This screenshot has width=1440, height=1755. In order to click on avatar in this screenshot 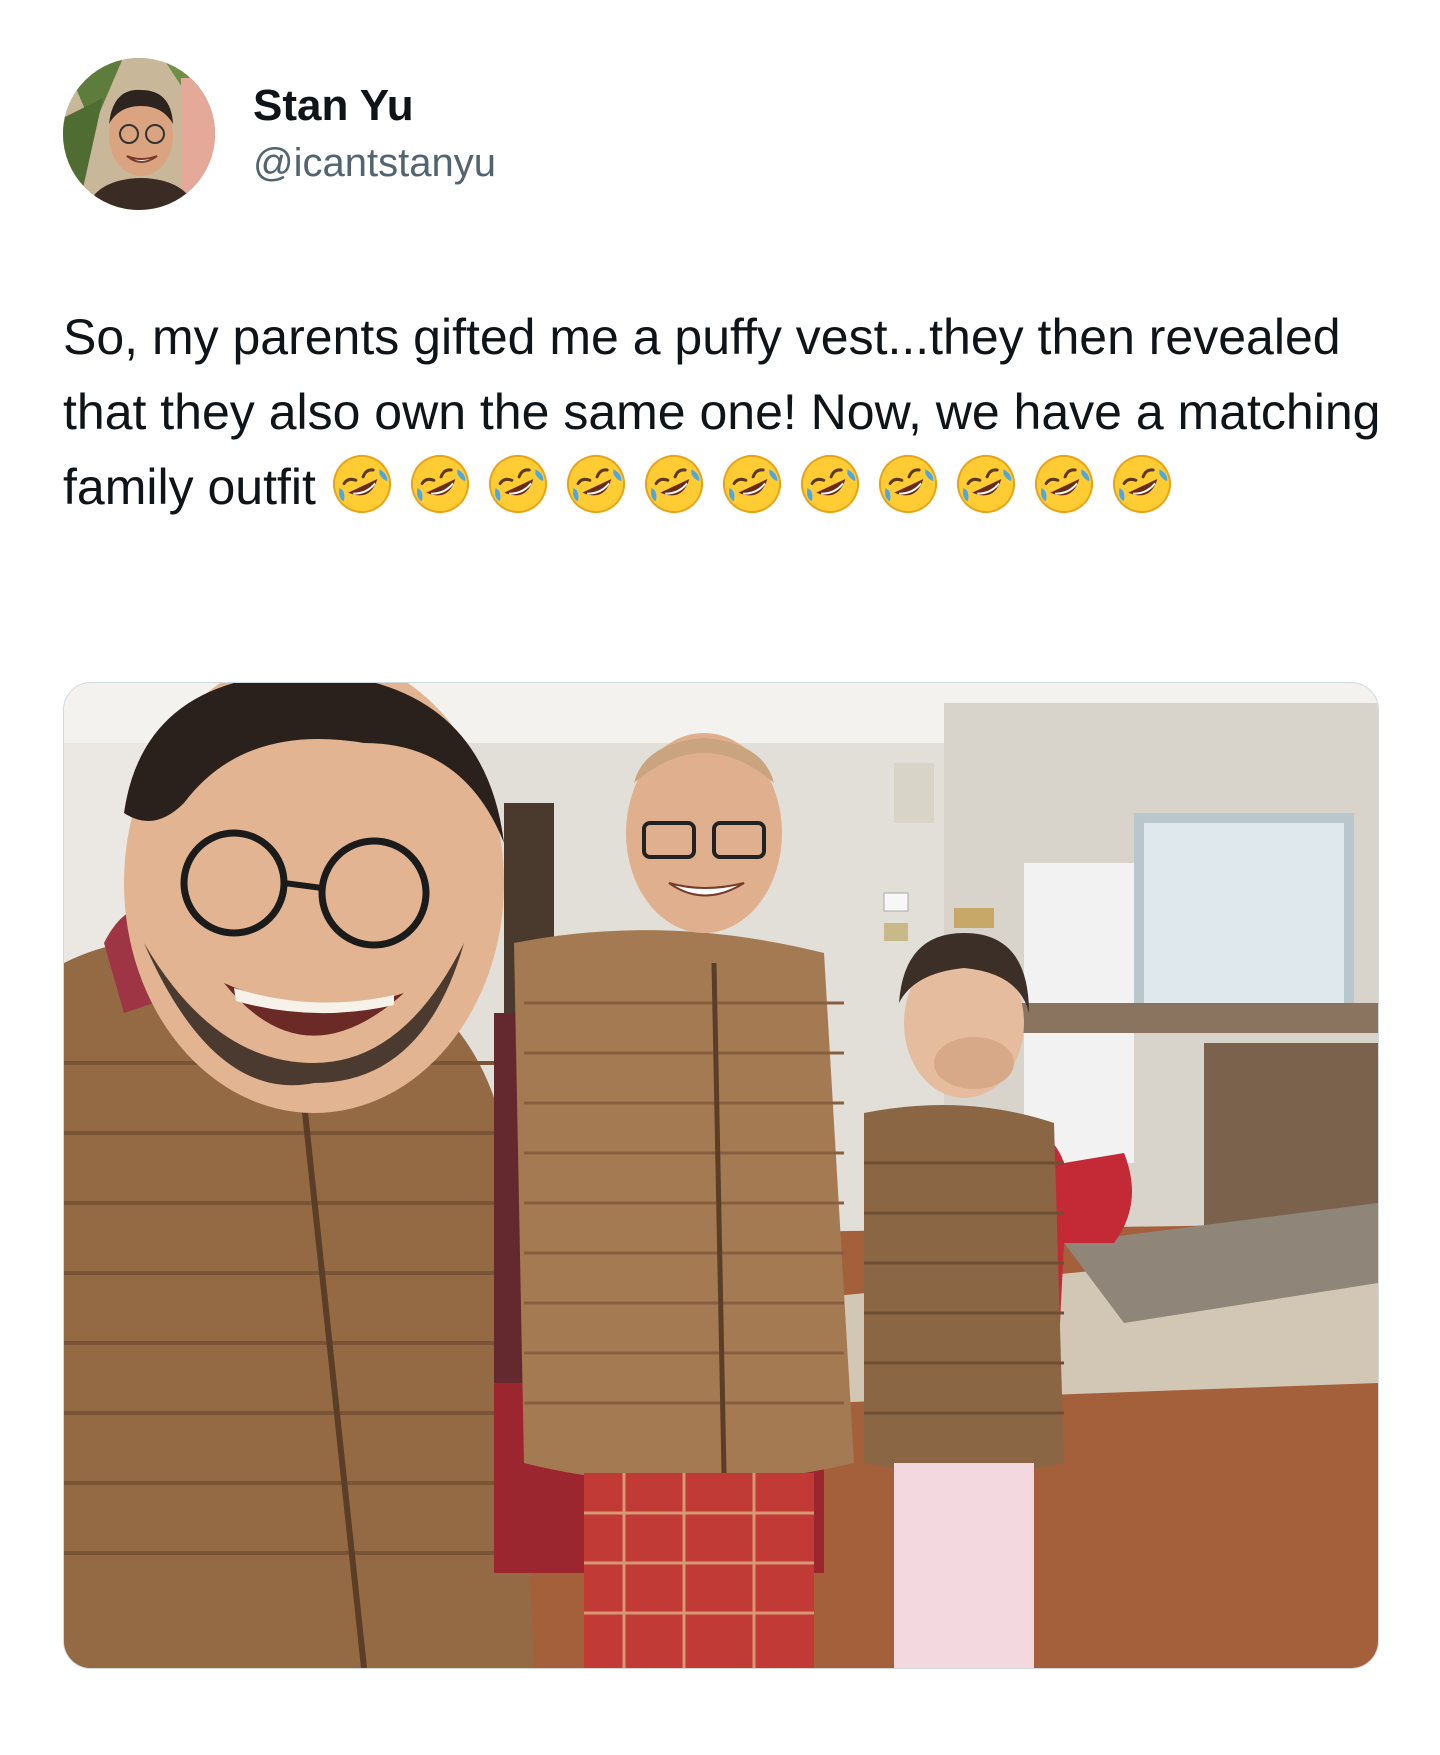, I will do `click(139, 134)`.